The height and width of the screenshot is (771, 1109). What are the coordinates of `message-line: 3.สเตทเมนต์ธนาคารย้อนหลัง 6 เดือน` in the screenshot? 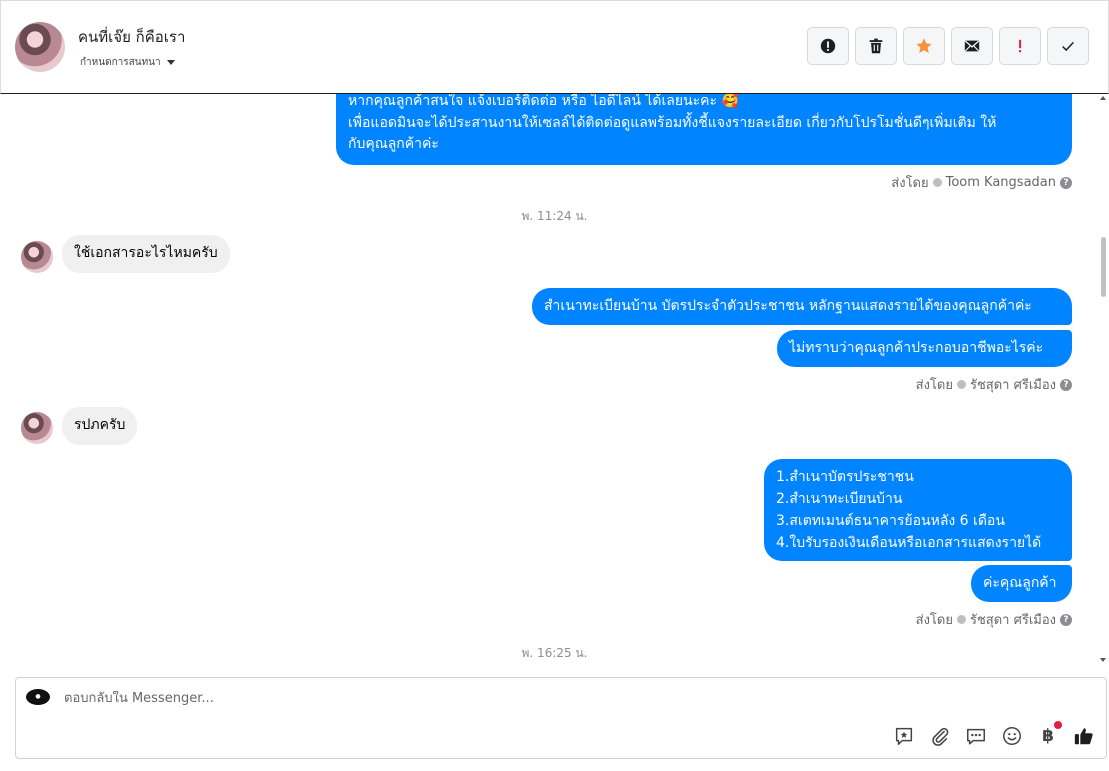 It's located at (890, 521).